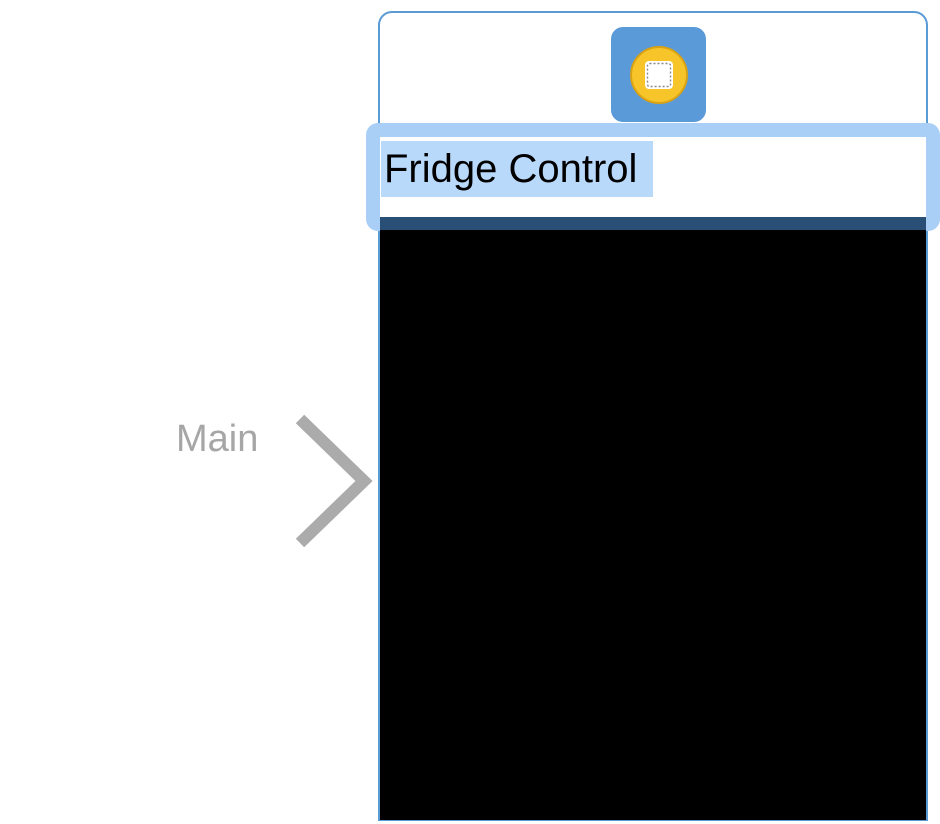 This screenshot has width=940, height=824. I want to click on controller-glyph-icon, so click(658, 74).